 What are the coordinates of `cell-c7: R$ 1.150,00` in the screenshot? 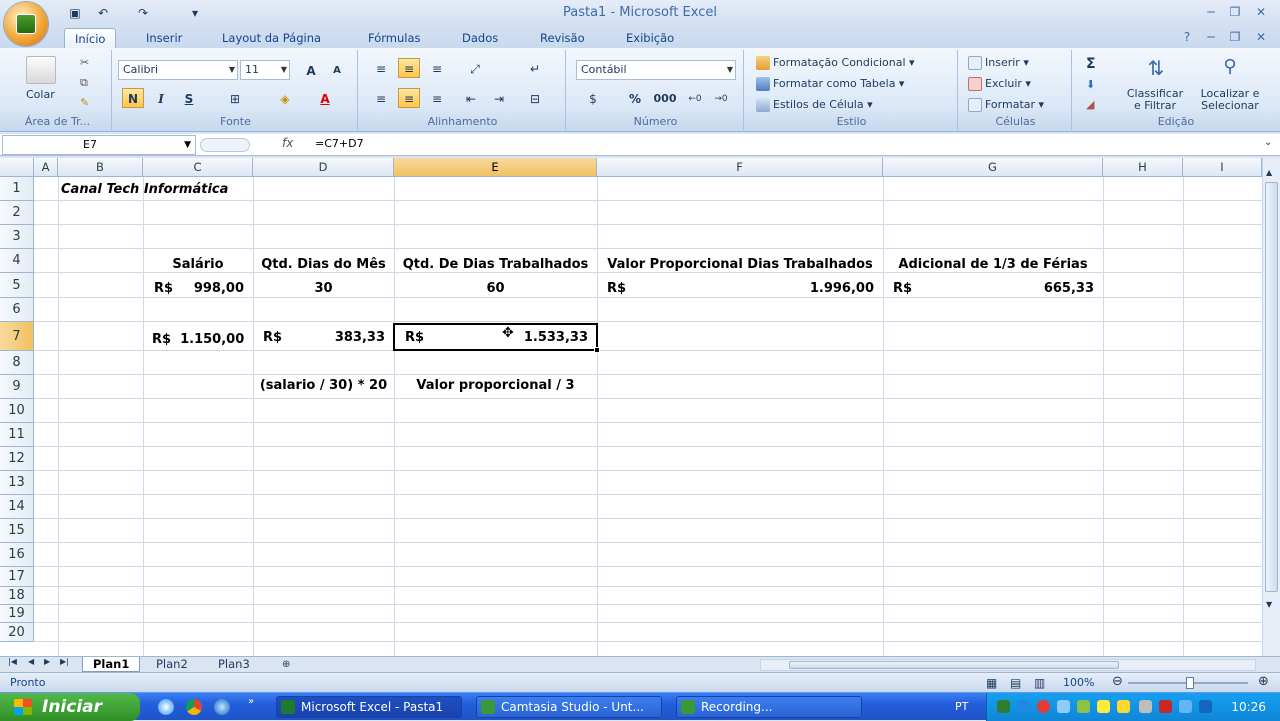 It's located at (198, 339).